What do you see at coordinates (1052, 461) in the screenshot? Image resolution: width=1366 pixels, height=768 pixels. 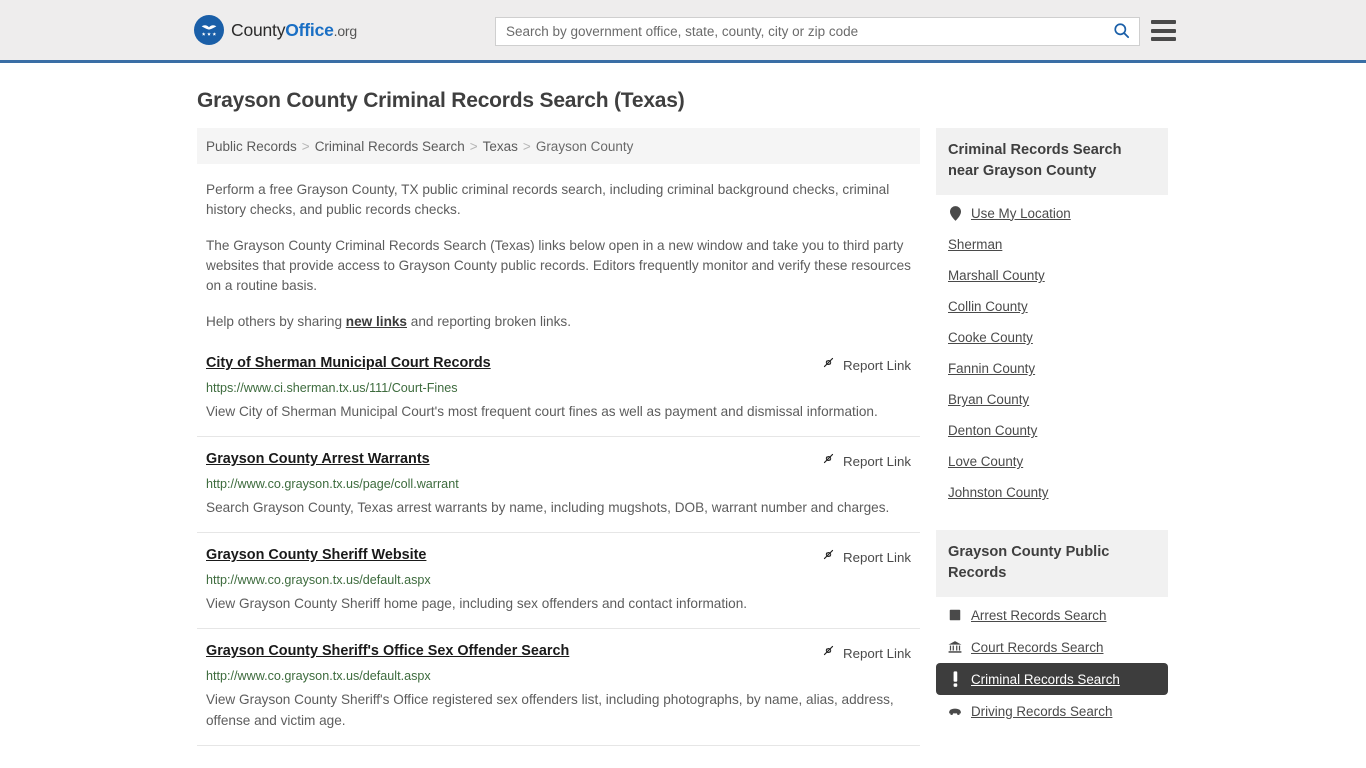 I see `sidebar-item-love-county: Love County` at bounding box center [1052, 461].